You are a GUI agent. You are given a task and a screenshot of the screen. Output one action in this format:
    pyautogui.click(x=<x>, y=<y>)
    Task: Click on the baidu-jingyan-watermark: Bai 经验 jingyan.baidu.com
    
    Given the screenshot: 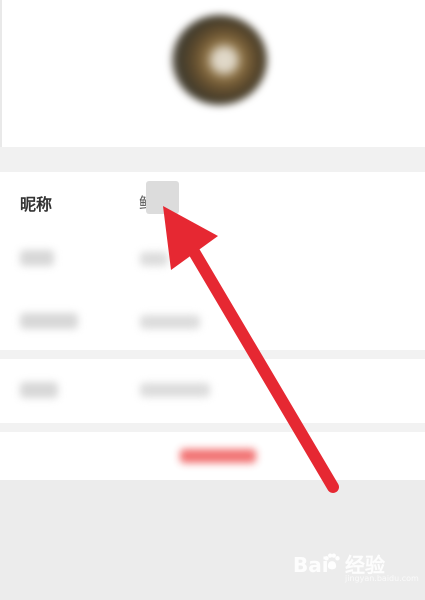 What is the action you would take?
    pyautogui.click(x=353, y=567)
    